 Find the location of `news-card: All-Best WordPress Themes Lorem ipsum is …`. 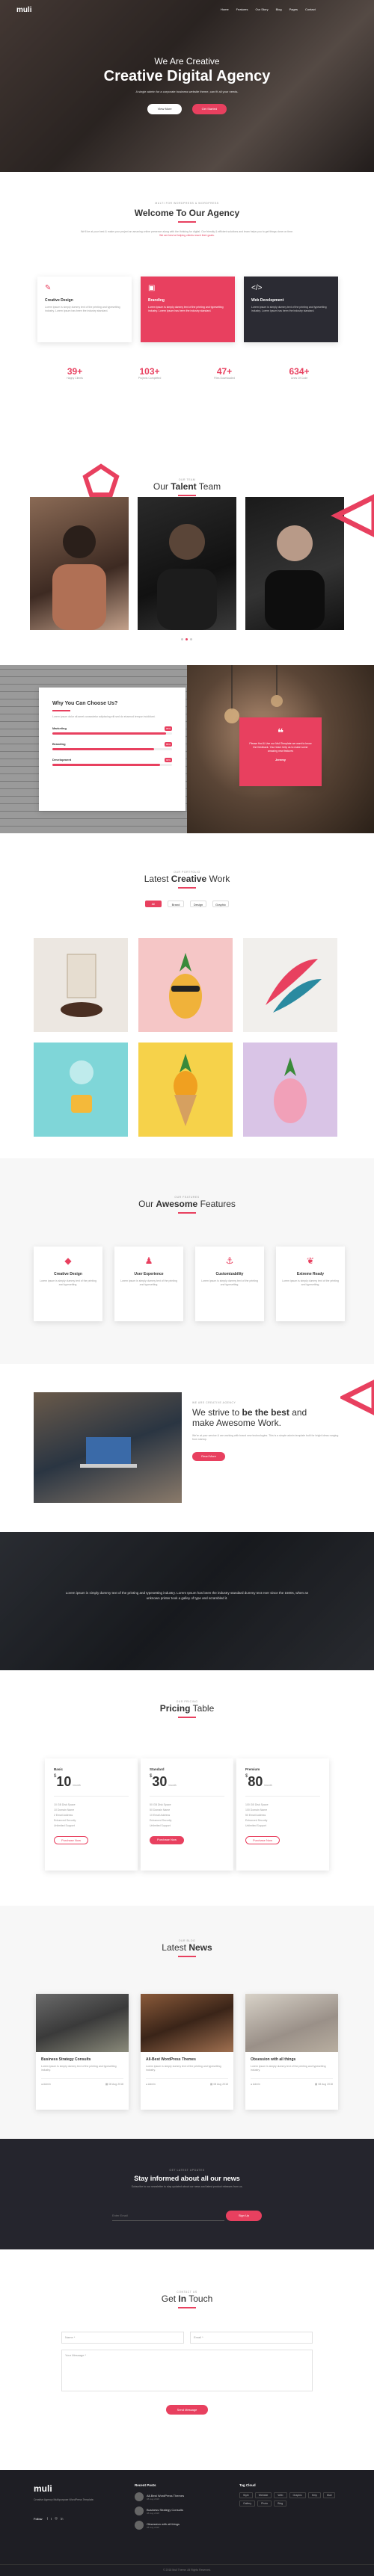

news-card: All-Best WordPress Themes Lorem ipsum is … is located at coordinates (187, 2052).